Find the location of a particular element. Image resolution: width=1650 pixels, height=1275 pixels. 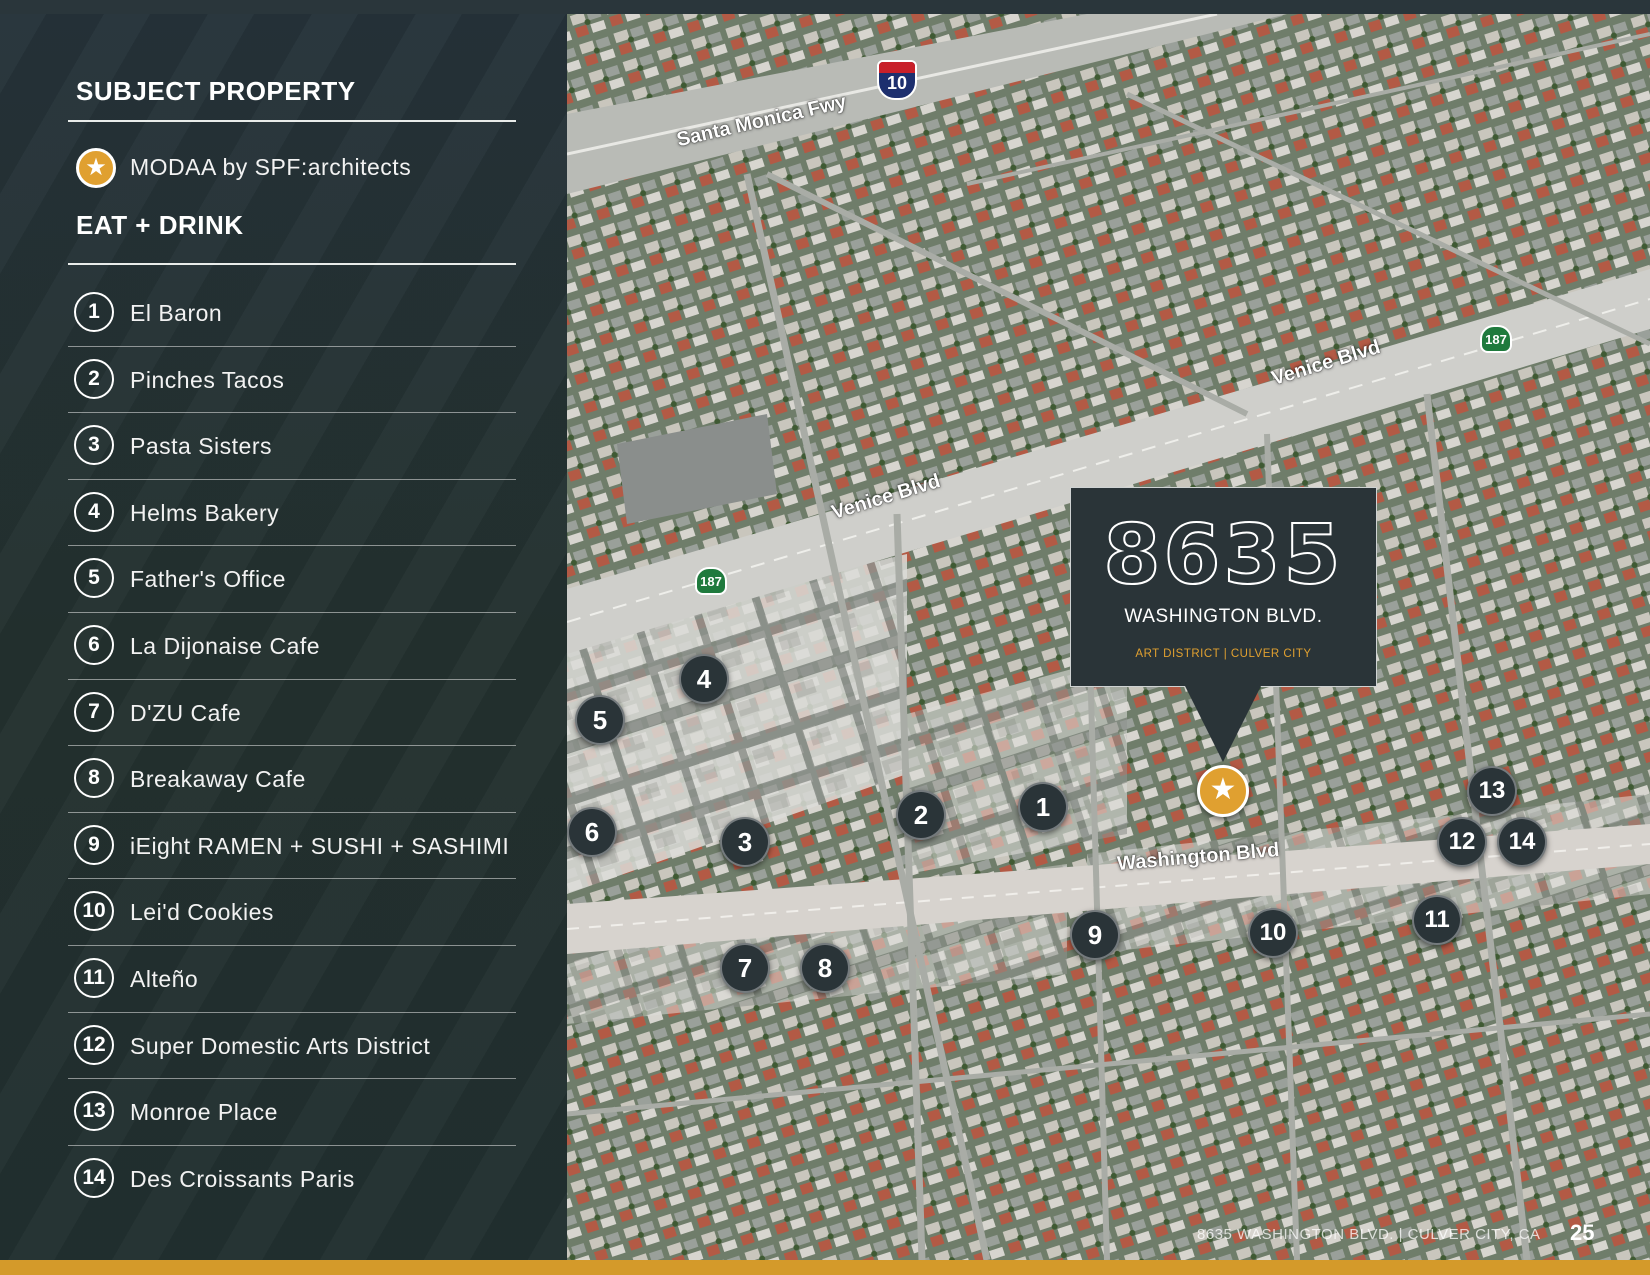

list-item: 8 Breakaway Cafe is located at coordinates (292, 779).